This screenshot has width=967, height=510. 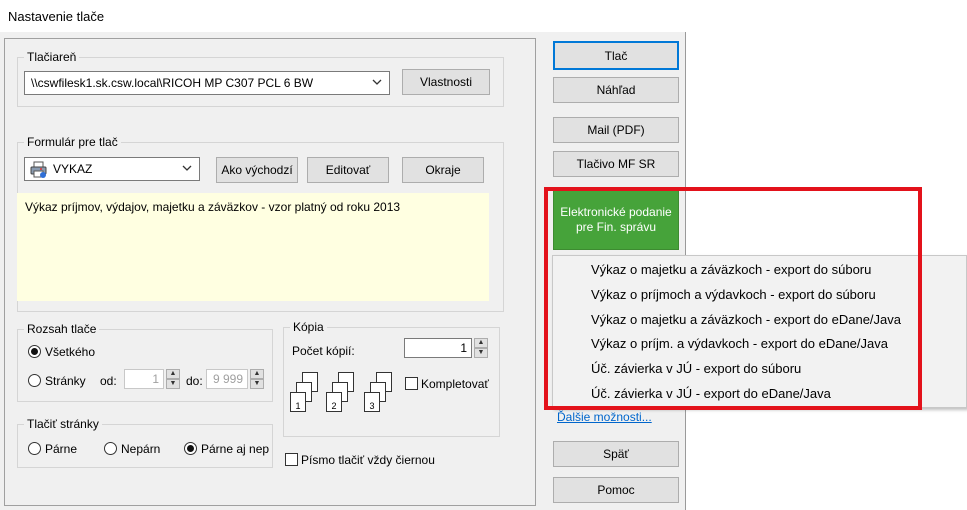 I want to click on form-group-title: Formulár pre tlač, so click(x=72, y=142).